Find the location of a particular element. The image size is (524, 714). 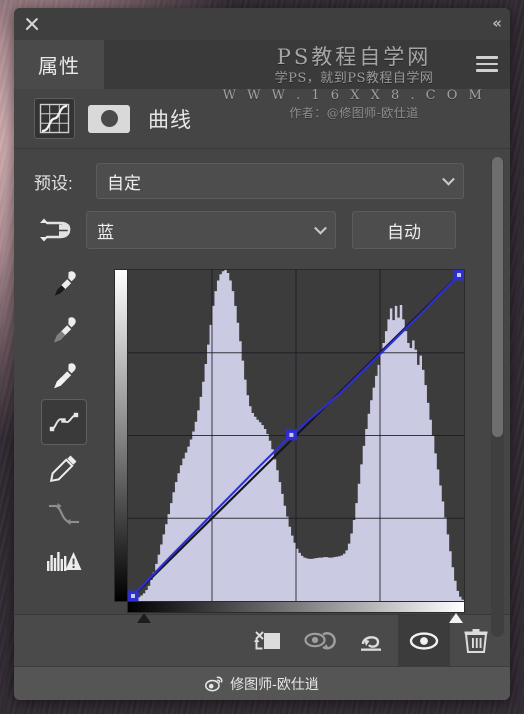

white-point-slider is located at coordinates (456, 618).